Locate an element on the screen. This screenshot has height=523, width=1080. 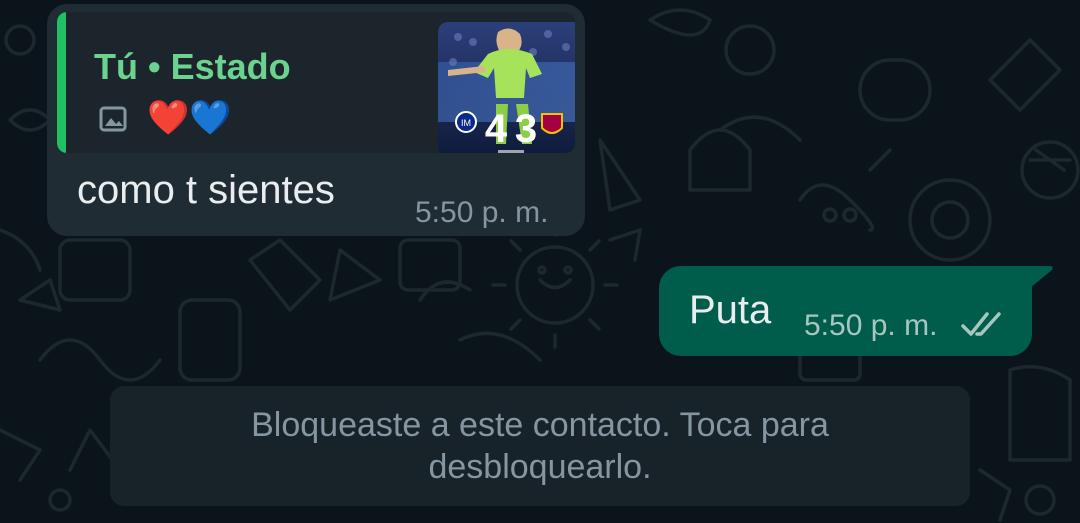
status-thumbnail: IM 4 3 is located at coordinates (506, 87).